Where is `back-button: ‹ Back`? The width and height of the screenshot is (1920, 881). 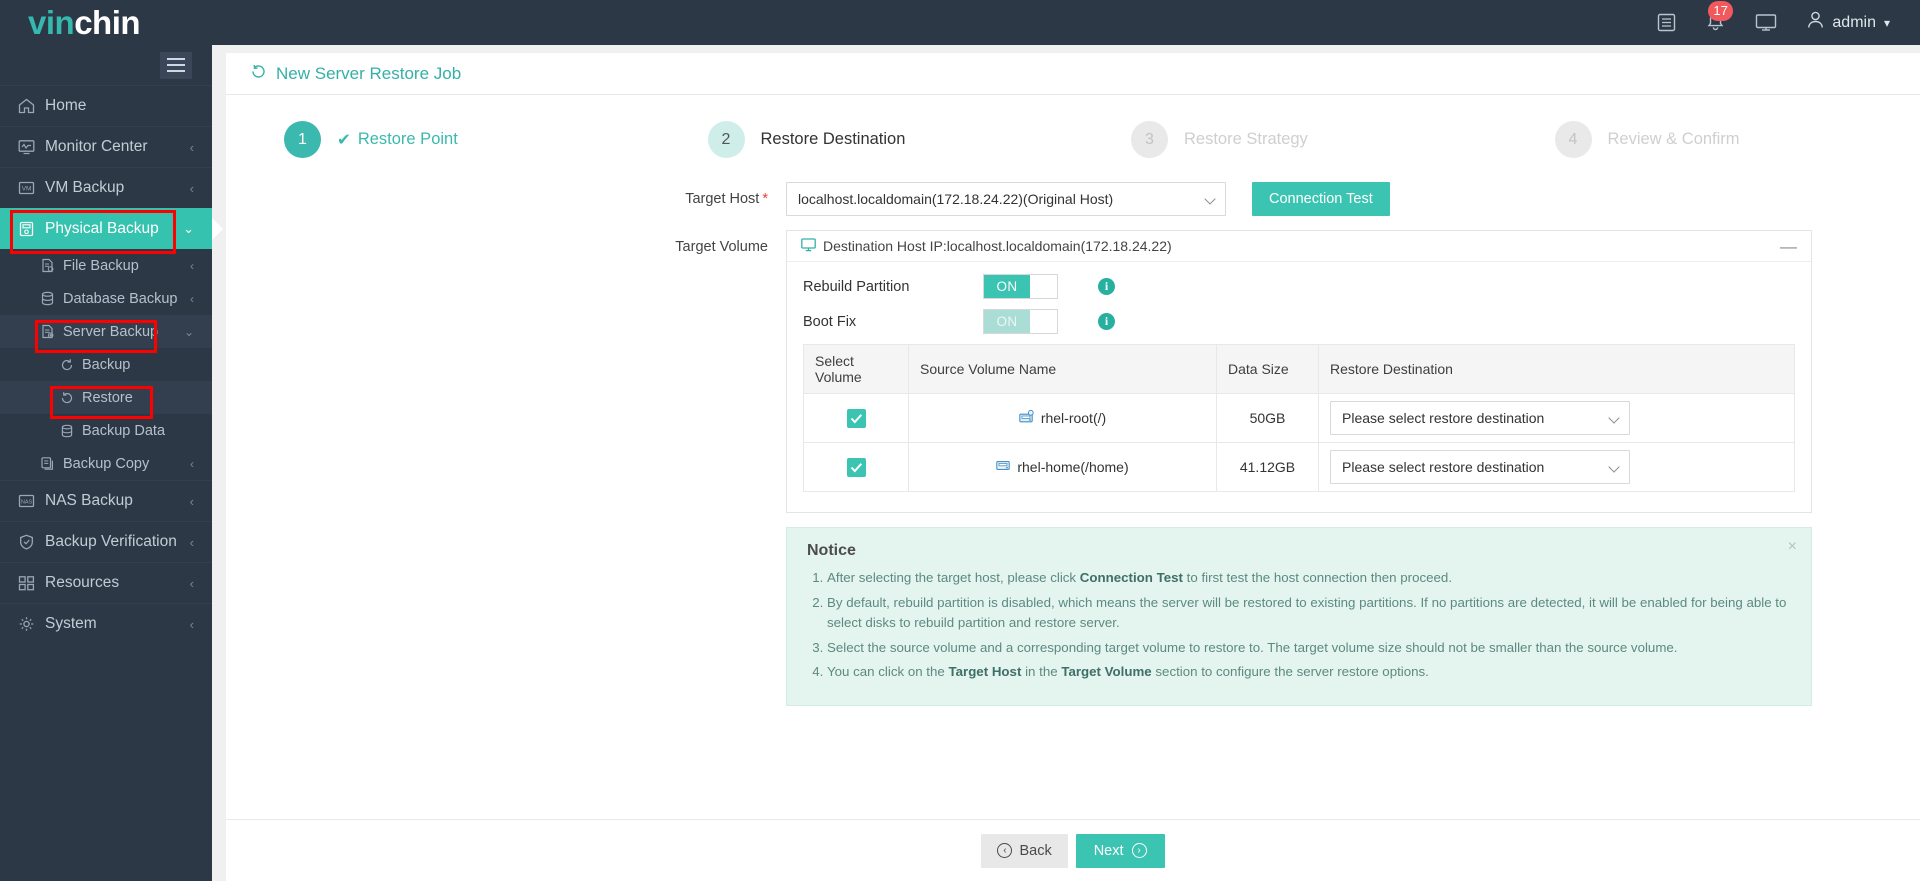
back-button: ‹ Back is located at coordinates (1024, 850).